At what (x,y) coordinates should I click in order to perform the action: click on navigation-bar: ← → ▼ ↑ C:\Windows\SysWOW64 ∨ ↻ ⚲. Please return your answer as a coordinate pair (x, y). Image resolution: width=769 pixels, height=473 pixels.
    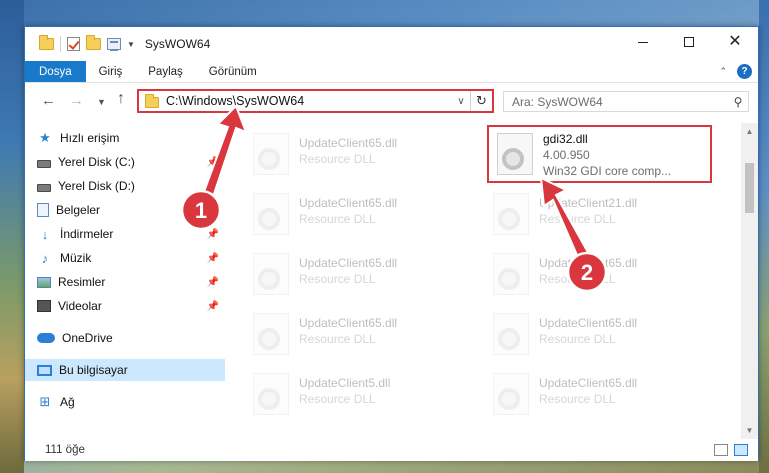
    Looking at the image, I should click on (391, 101).